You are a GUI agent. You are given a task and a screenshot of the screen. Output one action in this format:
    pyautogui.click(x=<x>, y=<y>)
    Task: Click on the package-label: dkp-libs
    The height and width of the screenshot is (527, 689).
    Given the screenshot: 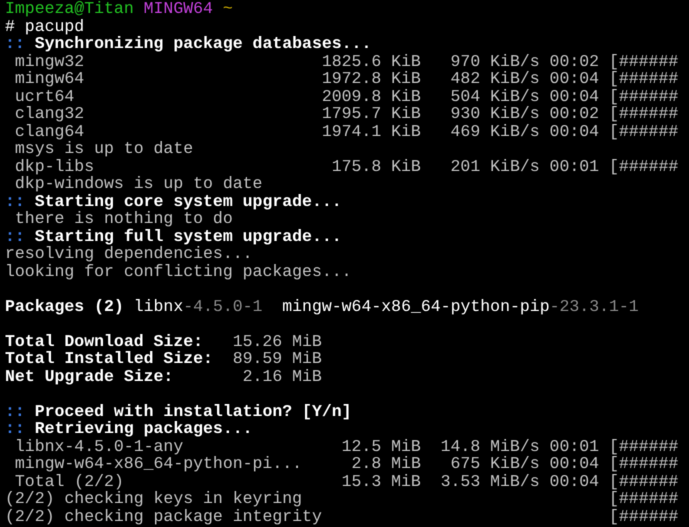 What is the action you would take?
    pyautogui.click(x=55, y=166)
    